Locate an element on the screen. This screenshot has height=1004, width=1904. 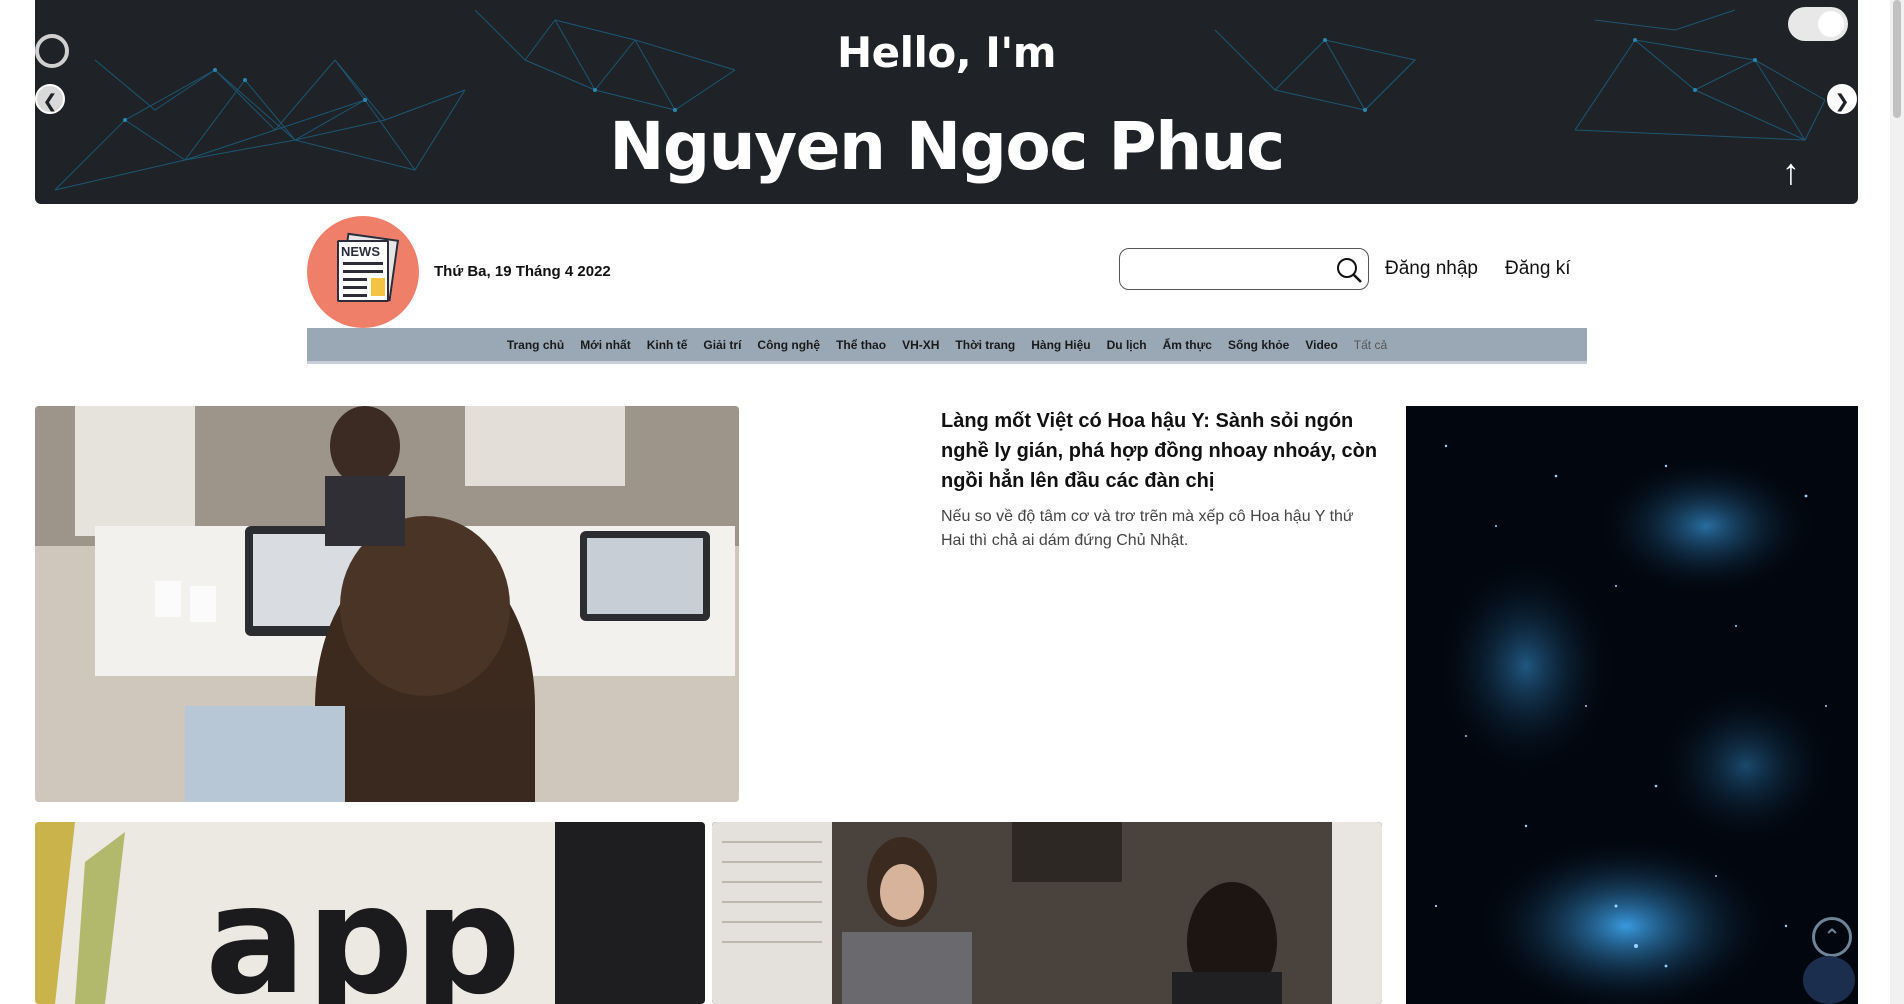
galaxy-illustration is located at coordinates (1632, 705).